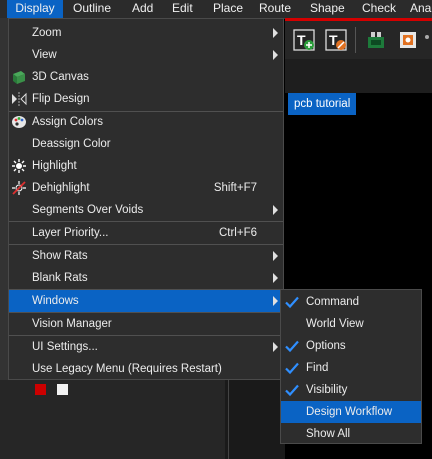 This screenshot has width=432, height=459. What do you see at coordinates (327, 9) in the screenshot?
I see `menu-shape: Shape` at bounding box center [327, 9].